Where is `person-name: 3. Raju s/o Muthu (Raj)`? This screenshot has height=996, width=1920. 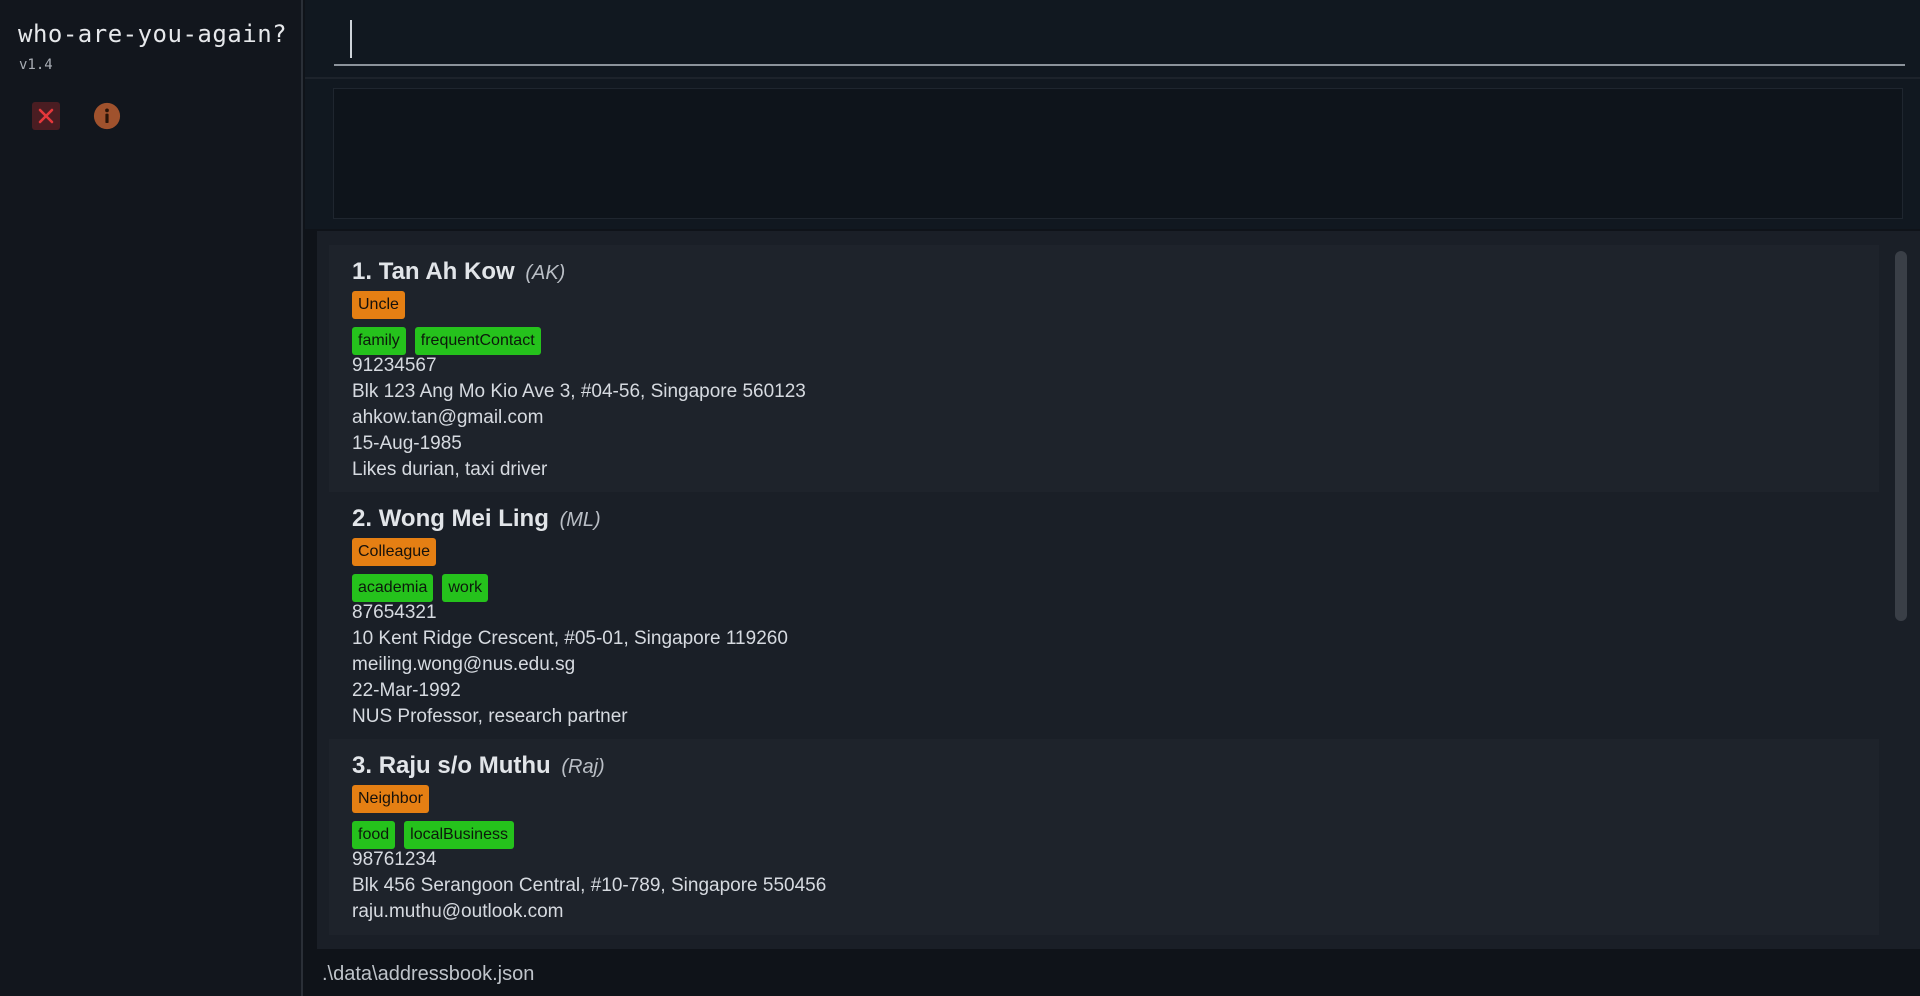
person-name: 3. Raju s/o Muthu (Raj) is located at coordinates (478, 766).